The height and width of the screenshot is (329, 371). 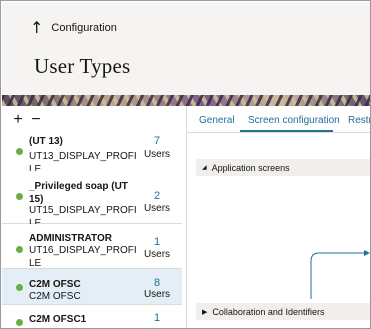 I want to click on user-type-profile: C2M OFSC, so click(x=55, y=296).